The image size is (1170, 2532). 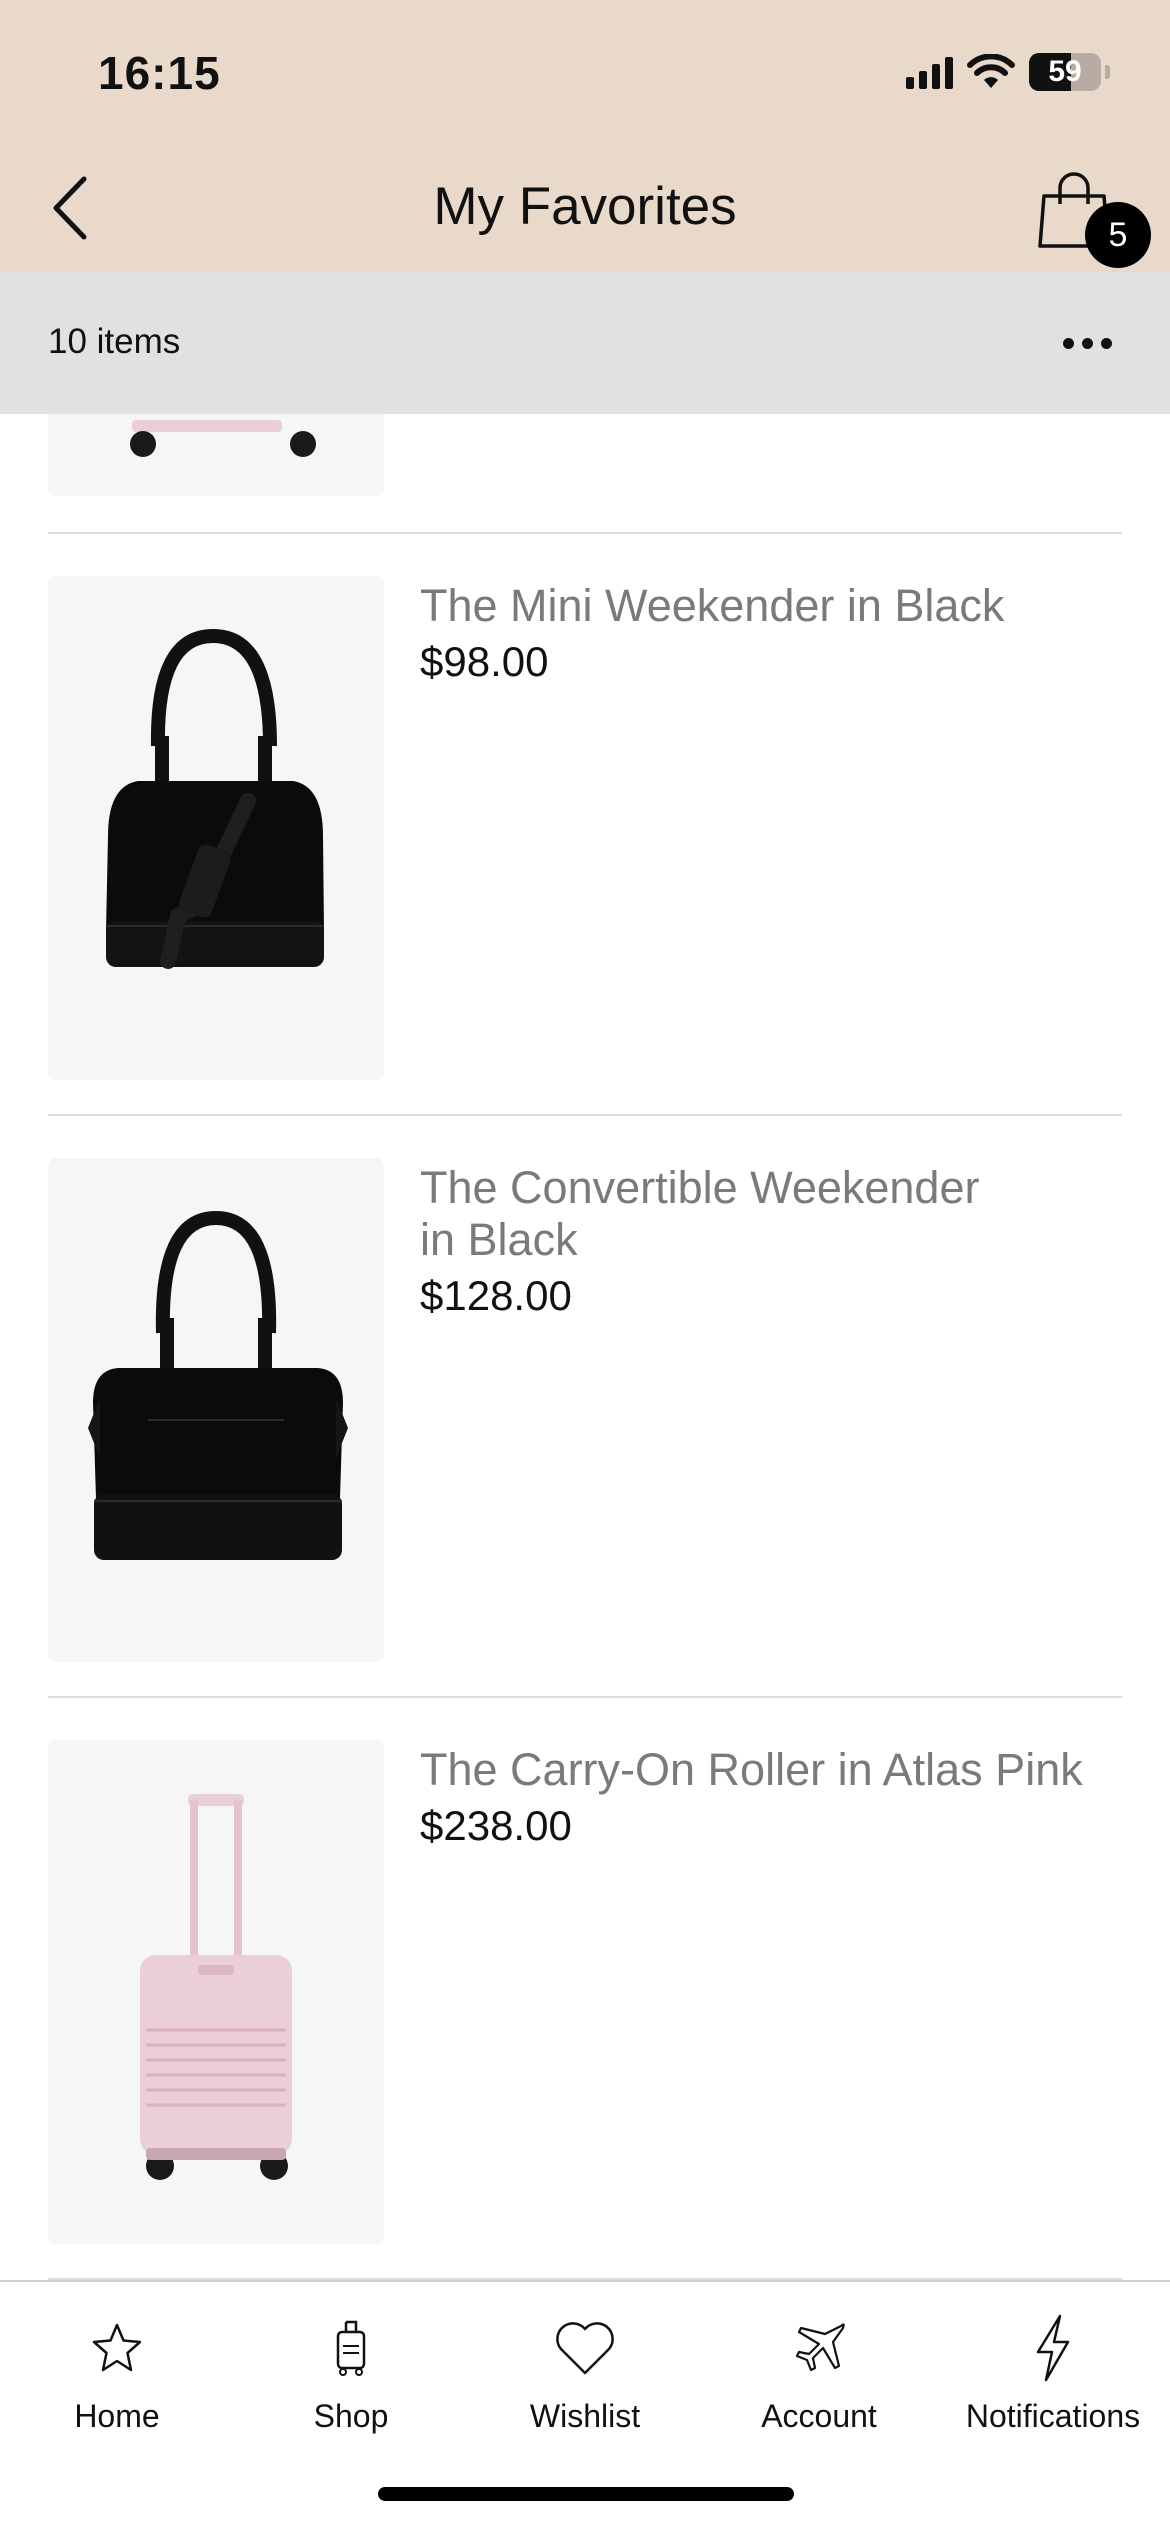 What do you see at coordinates (820, 2347) in the screenshot?
I see `airplane-icon` at bounding box center [820, 2347].